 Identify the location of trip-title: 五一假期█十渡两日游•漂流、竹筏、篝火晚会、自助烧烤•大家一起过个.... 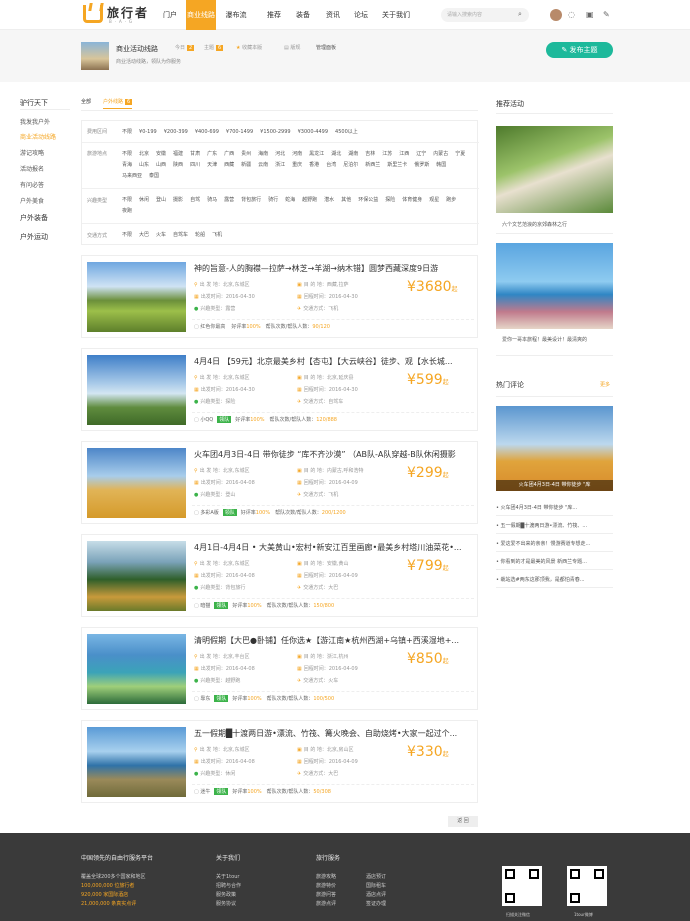
(334, 733).